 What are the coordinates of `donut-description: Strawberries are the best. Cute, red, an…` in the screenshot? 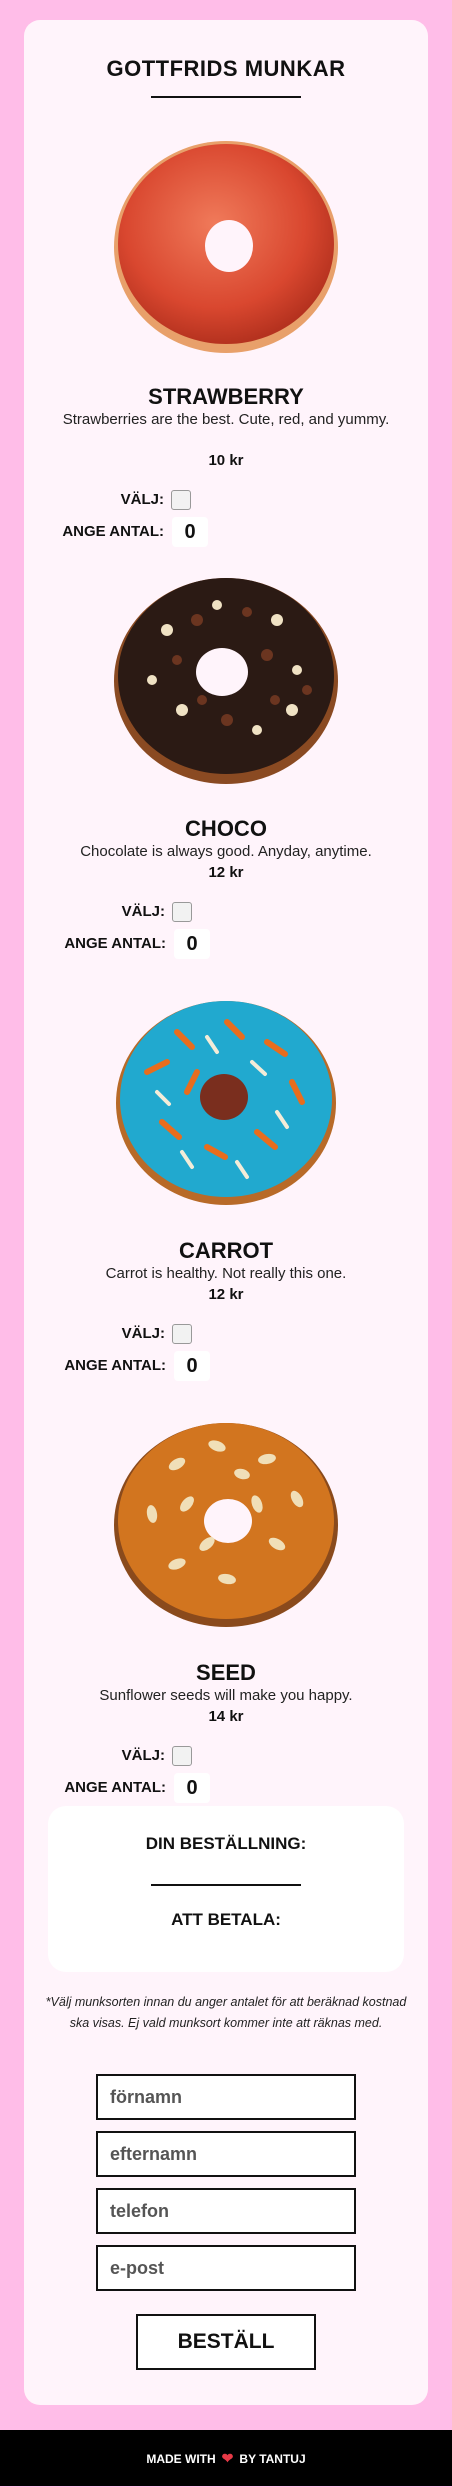 It's located at (226, 419).